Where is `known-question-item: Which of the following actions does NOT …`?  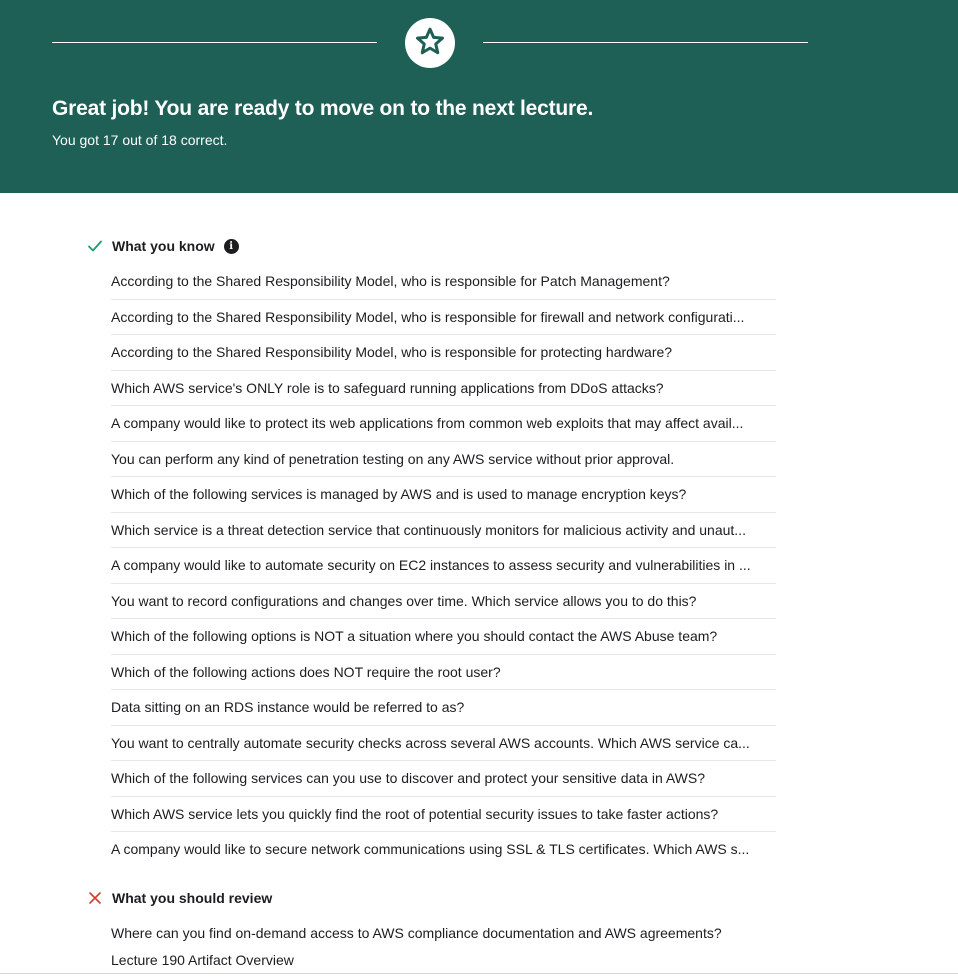
known-question-item: Which of the following actions does NOT … is located at coordinates (443, 672).